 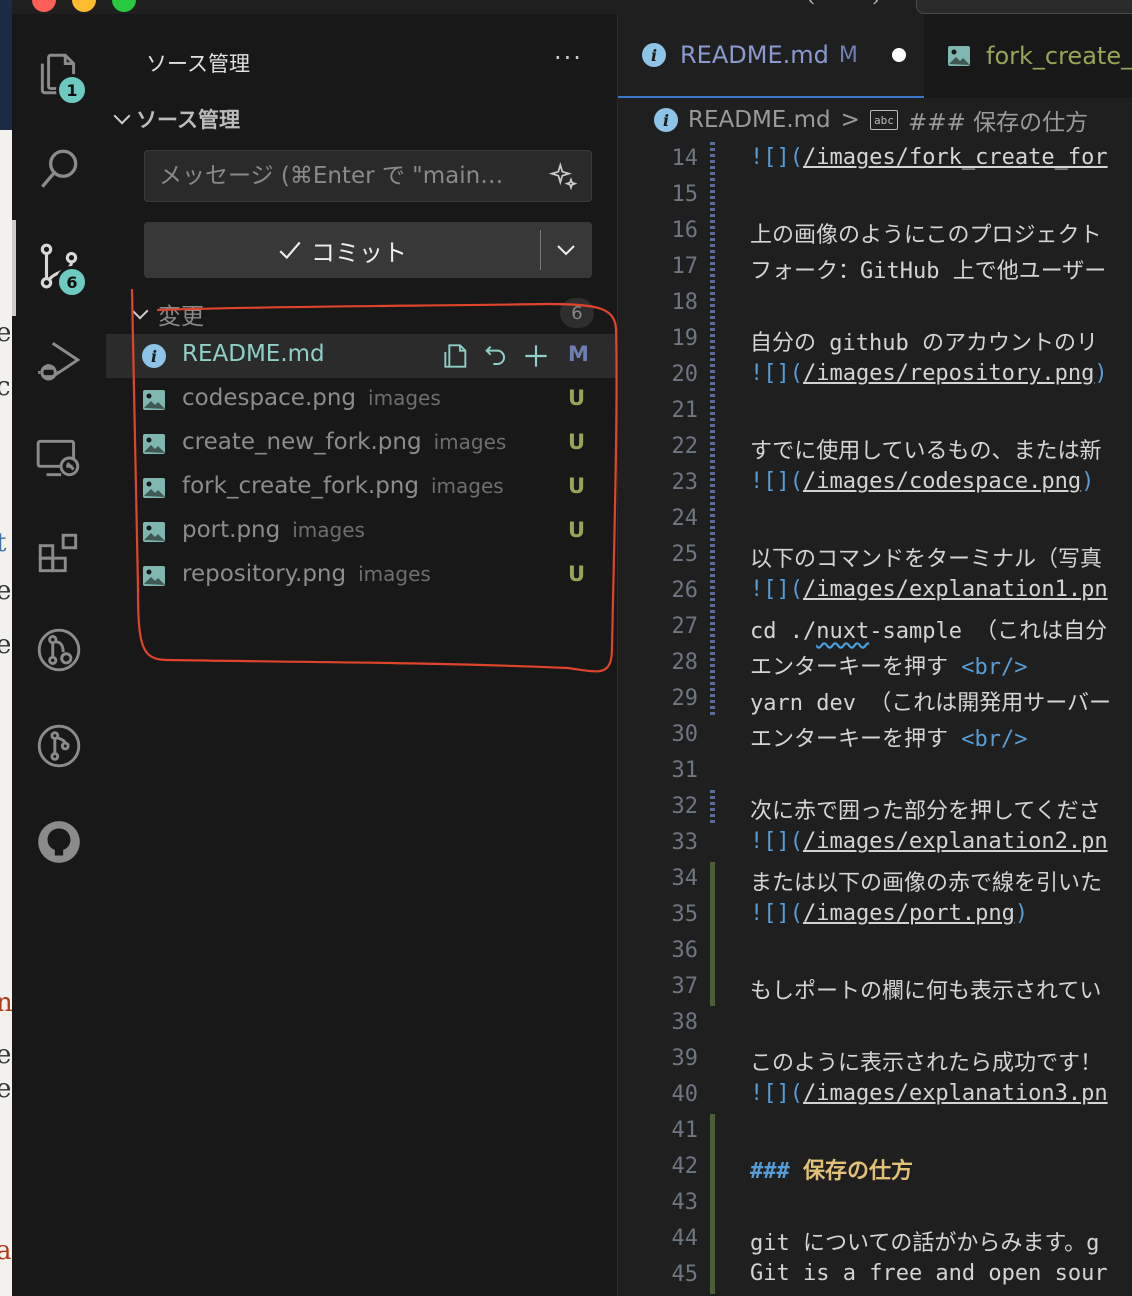 I want to click on run-debug-icon, so click(x=59, y=361).